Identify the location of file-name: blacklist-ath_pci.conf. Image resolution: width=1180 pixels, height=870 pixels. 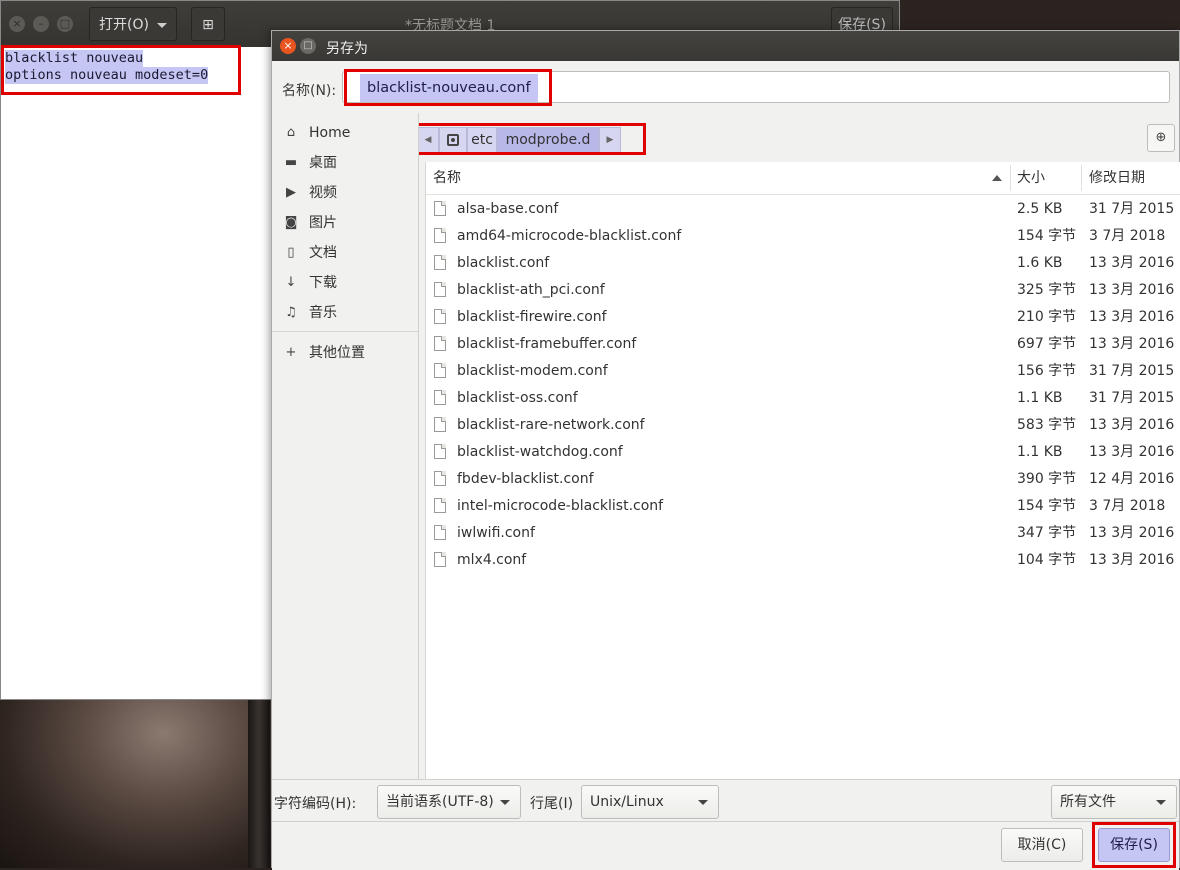
(531, 290).